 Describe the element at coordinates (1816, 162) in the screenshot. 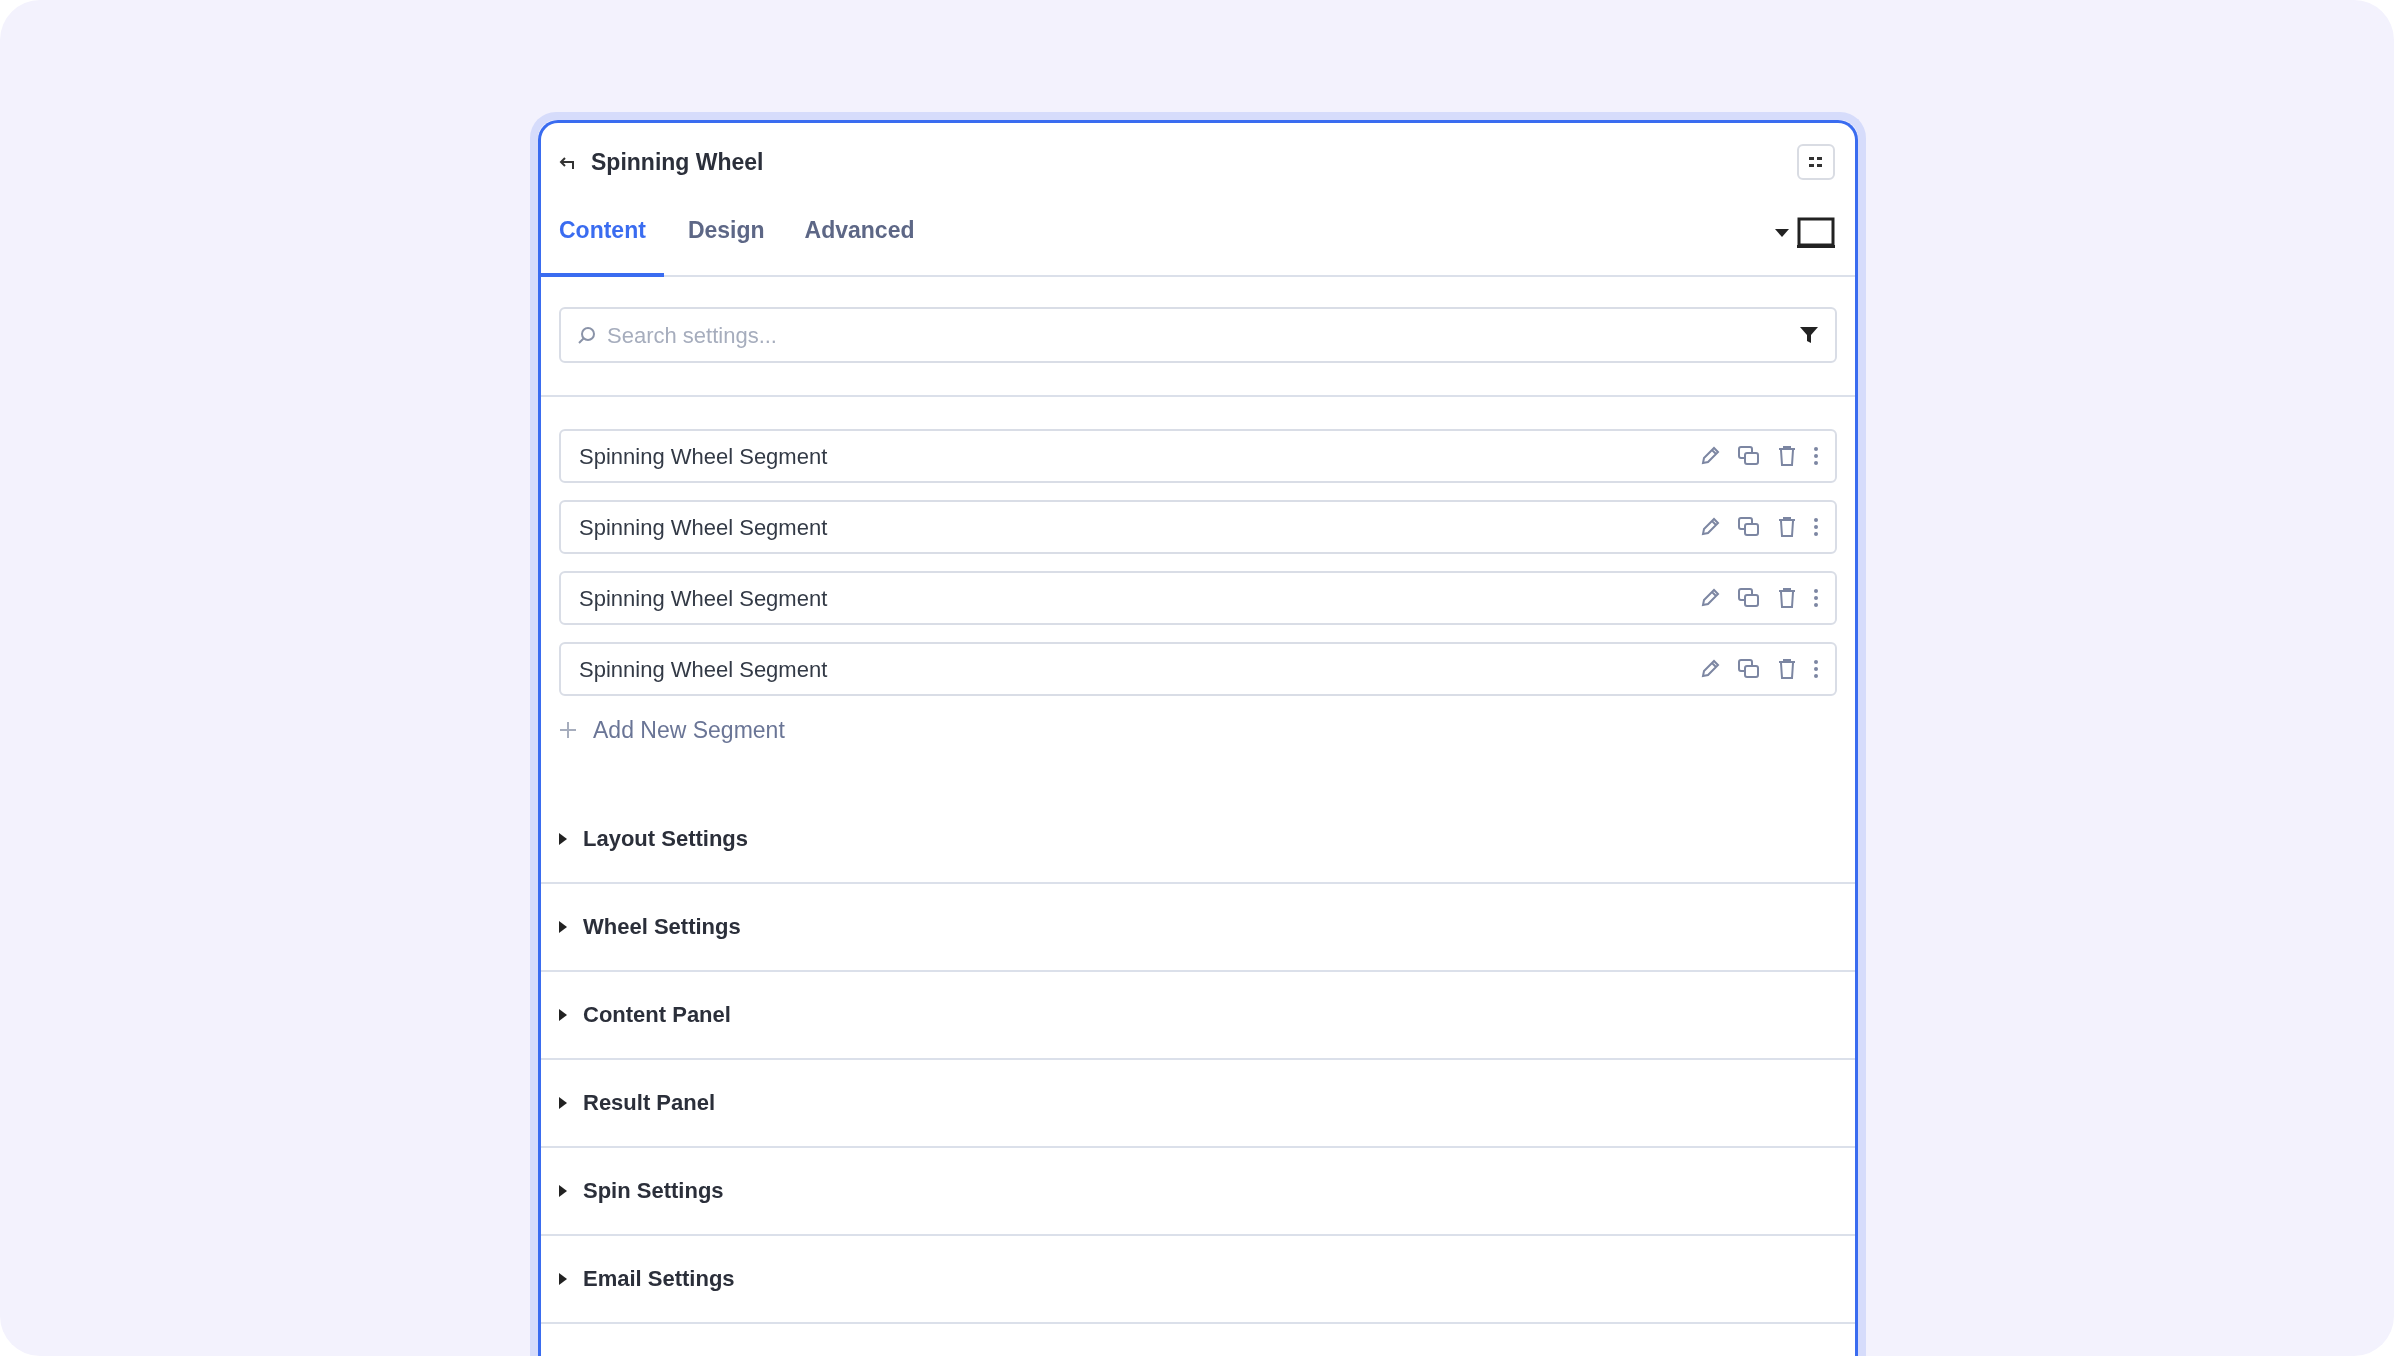

I see `grid-icon` at that location.